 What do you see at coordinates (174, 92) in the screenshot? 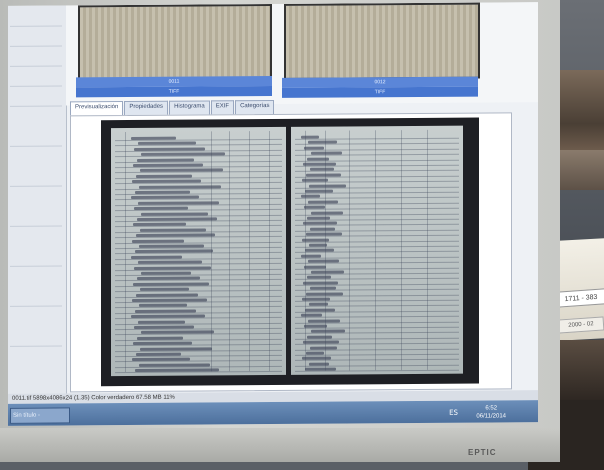
I see `thumbnail-format-0011: TIFF` at bounding box center [174, 92].